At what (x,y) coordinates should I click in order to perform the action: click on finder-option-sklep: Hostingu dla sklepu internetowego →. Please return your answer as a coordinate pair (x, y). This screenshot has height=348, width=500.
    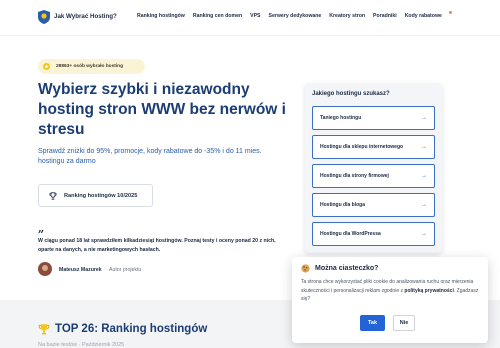
    Looking at the image, I should click on (373, 147).